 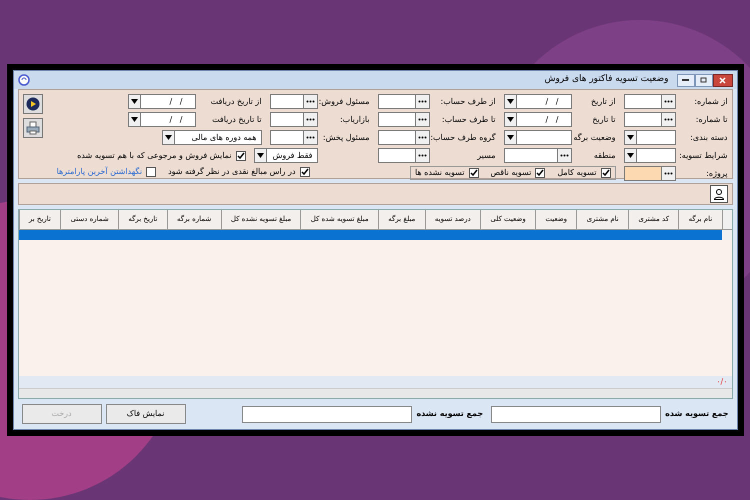 I want to click on print-button, so click(x=32, y=128).